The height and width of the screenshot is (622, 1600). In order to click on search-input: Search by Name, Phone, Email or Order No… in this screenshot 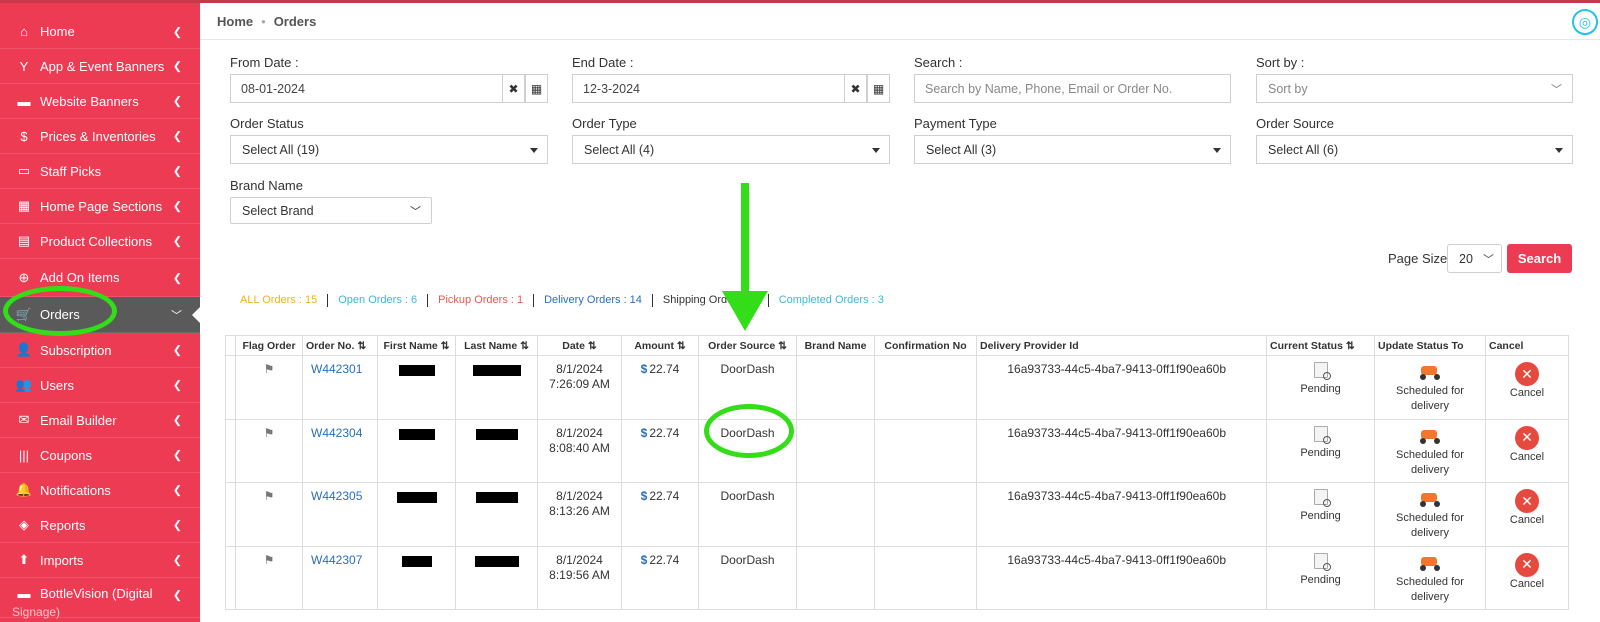, I will do `click(1072, 88)`.